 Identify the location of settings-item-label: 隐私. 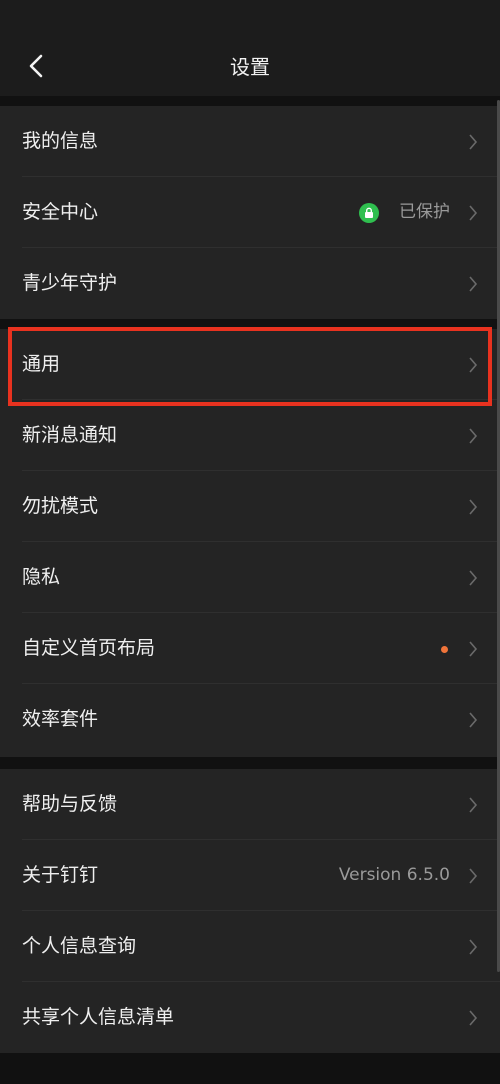
(41, 577).